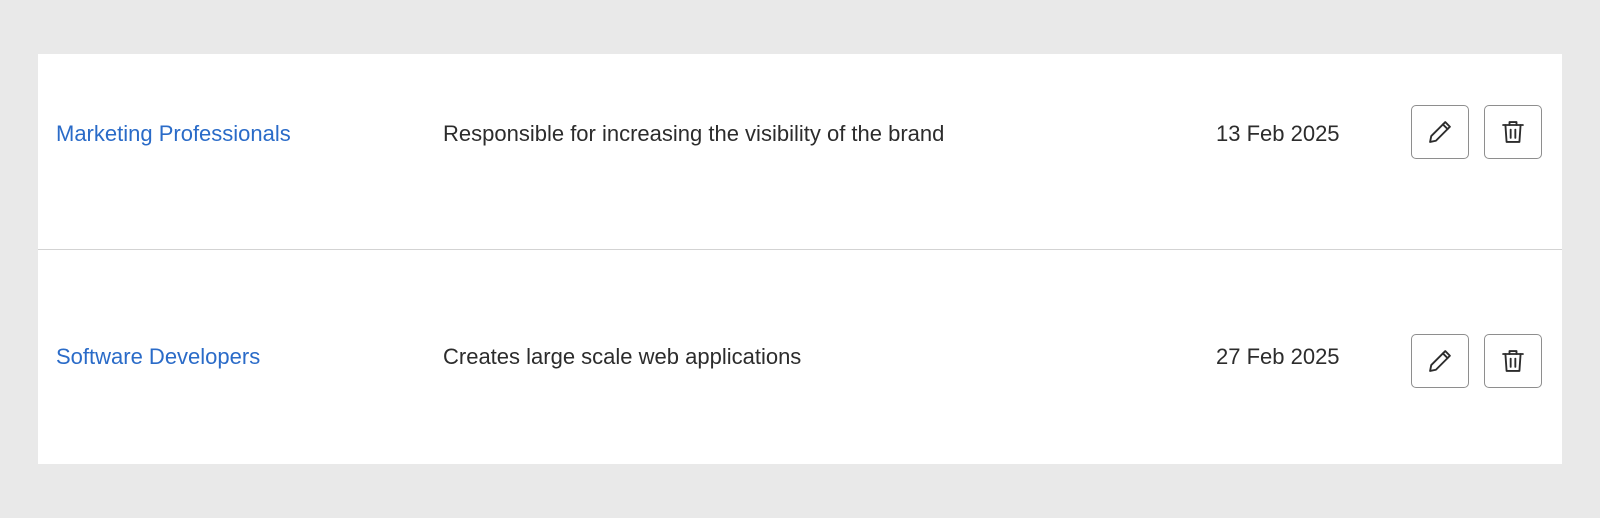 This screenshot has height=518, width=1600. I want to click on group-name-link: Marketing Professionals, so click(173, 134).